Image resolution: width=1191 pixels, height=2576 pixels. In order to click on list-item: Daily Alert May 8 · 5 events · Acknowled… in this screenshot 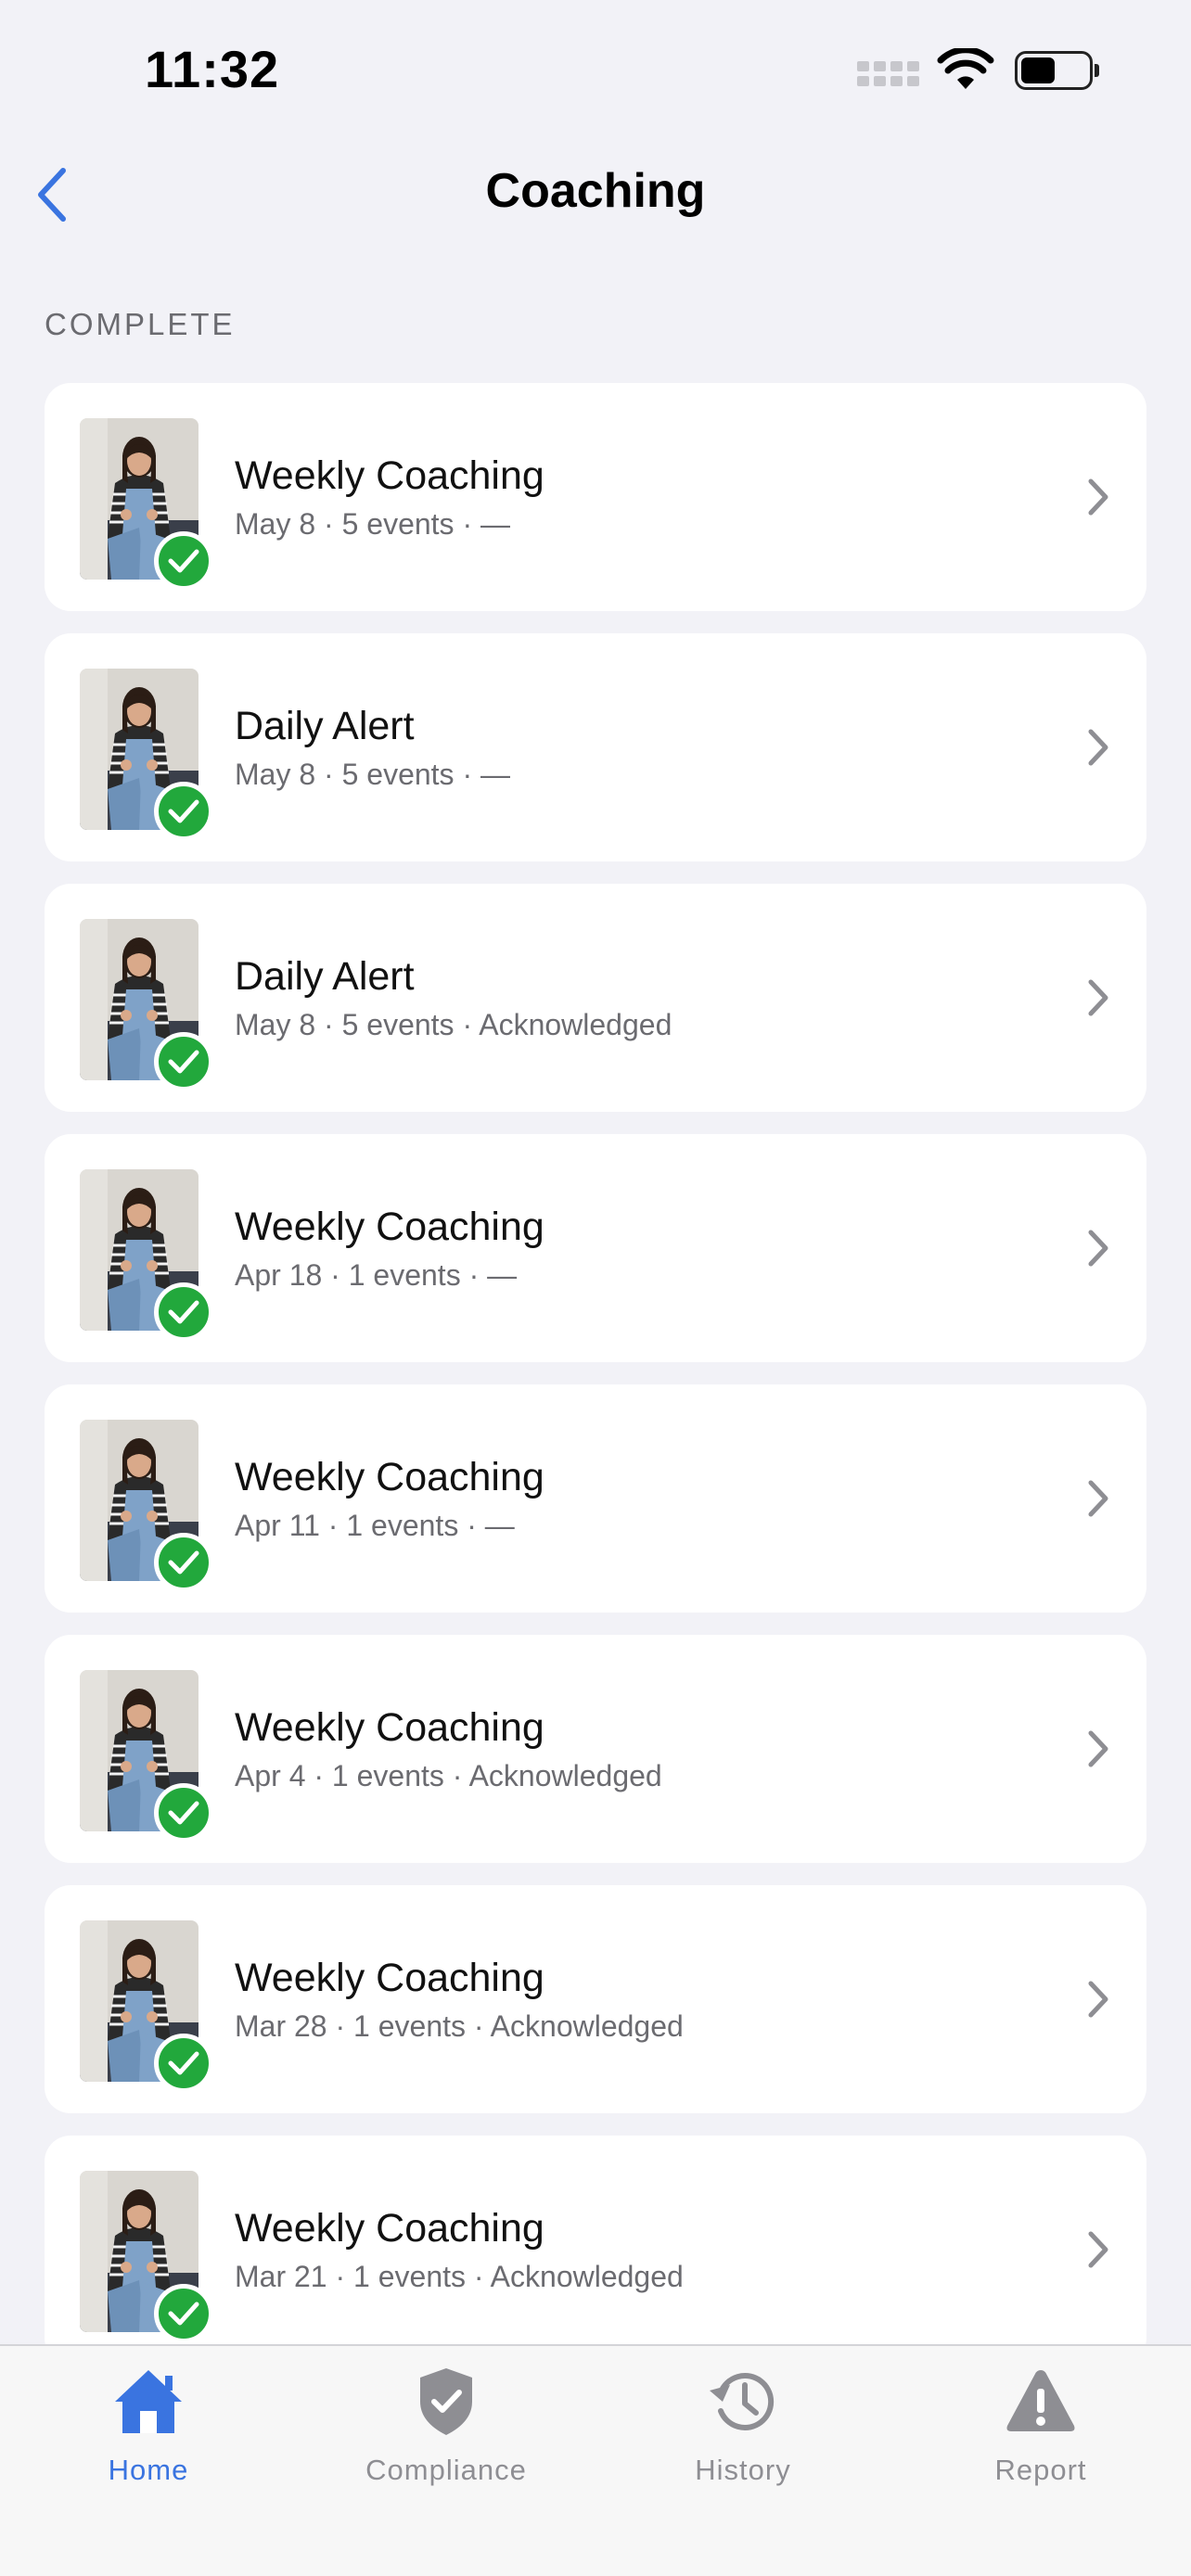, I will do `click(595, 998)`.